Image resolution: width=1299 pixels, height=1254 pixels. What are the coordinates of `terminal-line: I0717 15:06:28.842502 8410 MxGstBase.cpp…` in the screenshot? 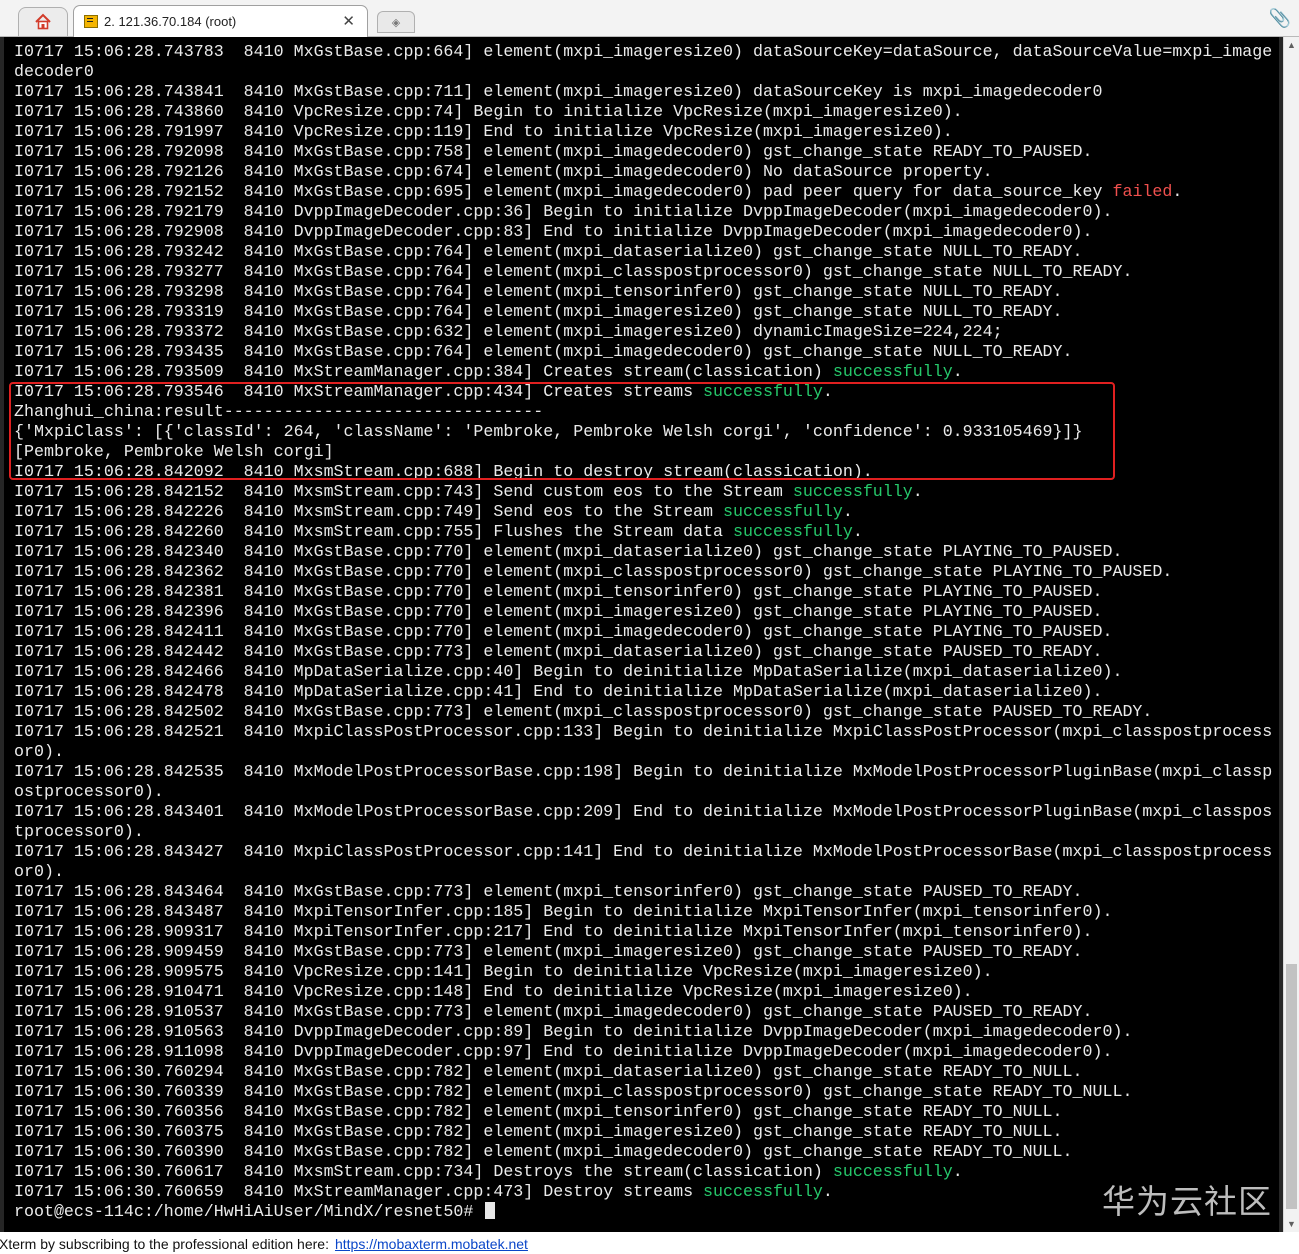 It's located at (643, 712).